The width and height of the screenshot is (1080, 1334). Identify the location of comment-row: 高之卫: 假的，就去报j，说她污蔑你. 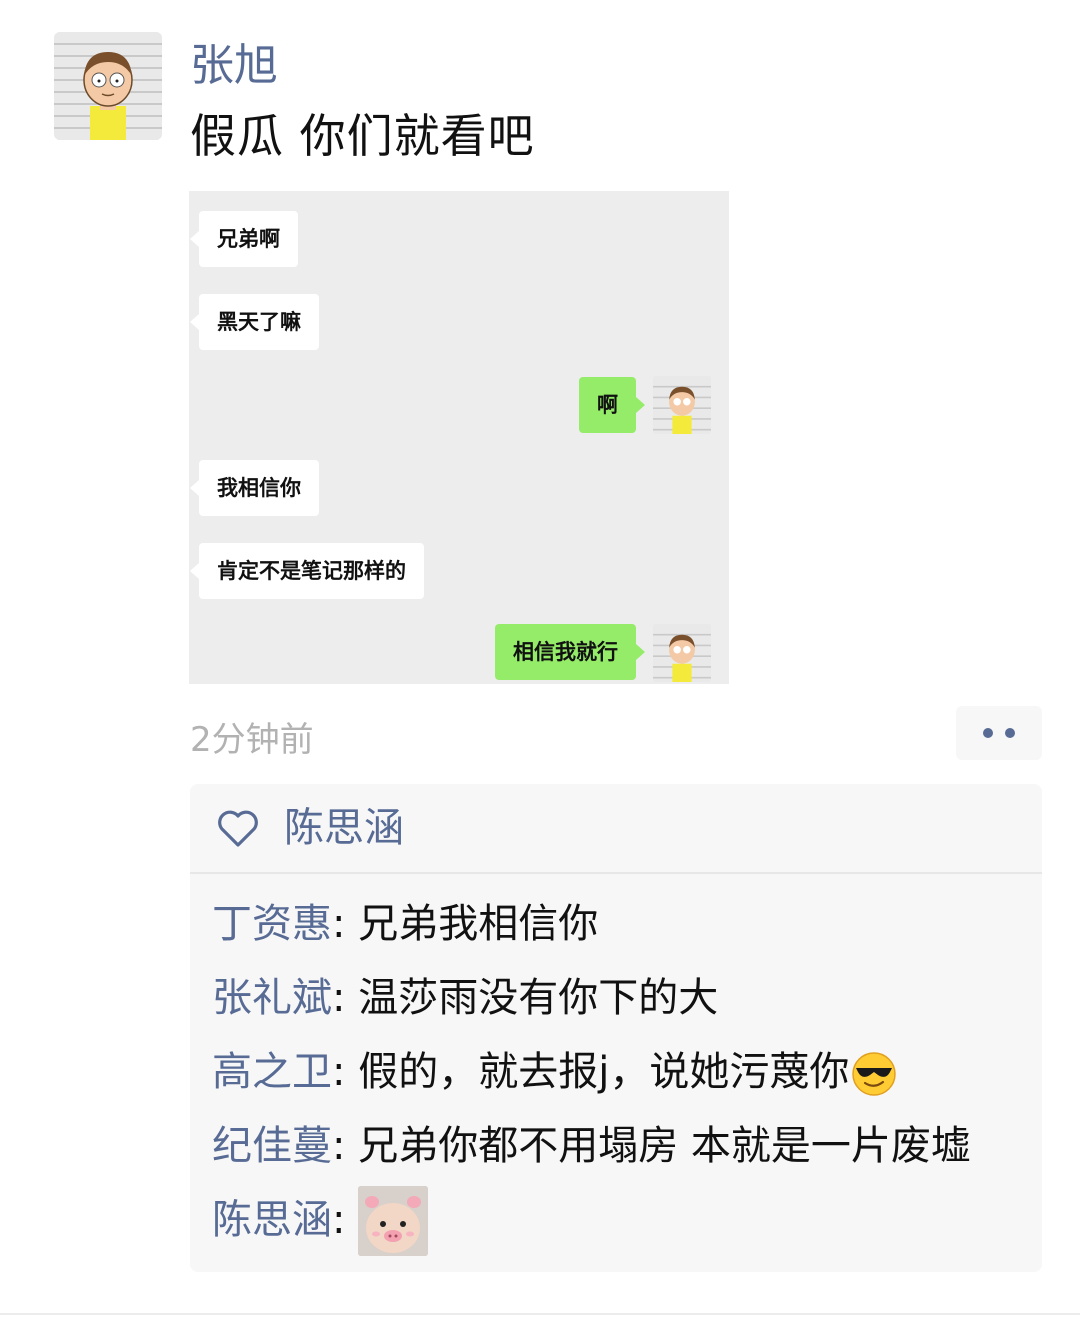
(554, 1072).